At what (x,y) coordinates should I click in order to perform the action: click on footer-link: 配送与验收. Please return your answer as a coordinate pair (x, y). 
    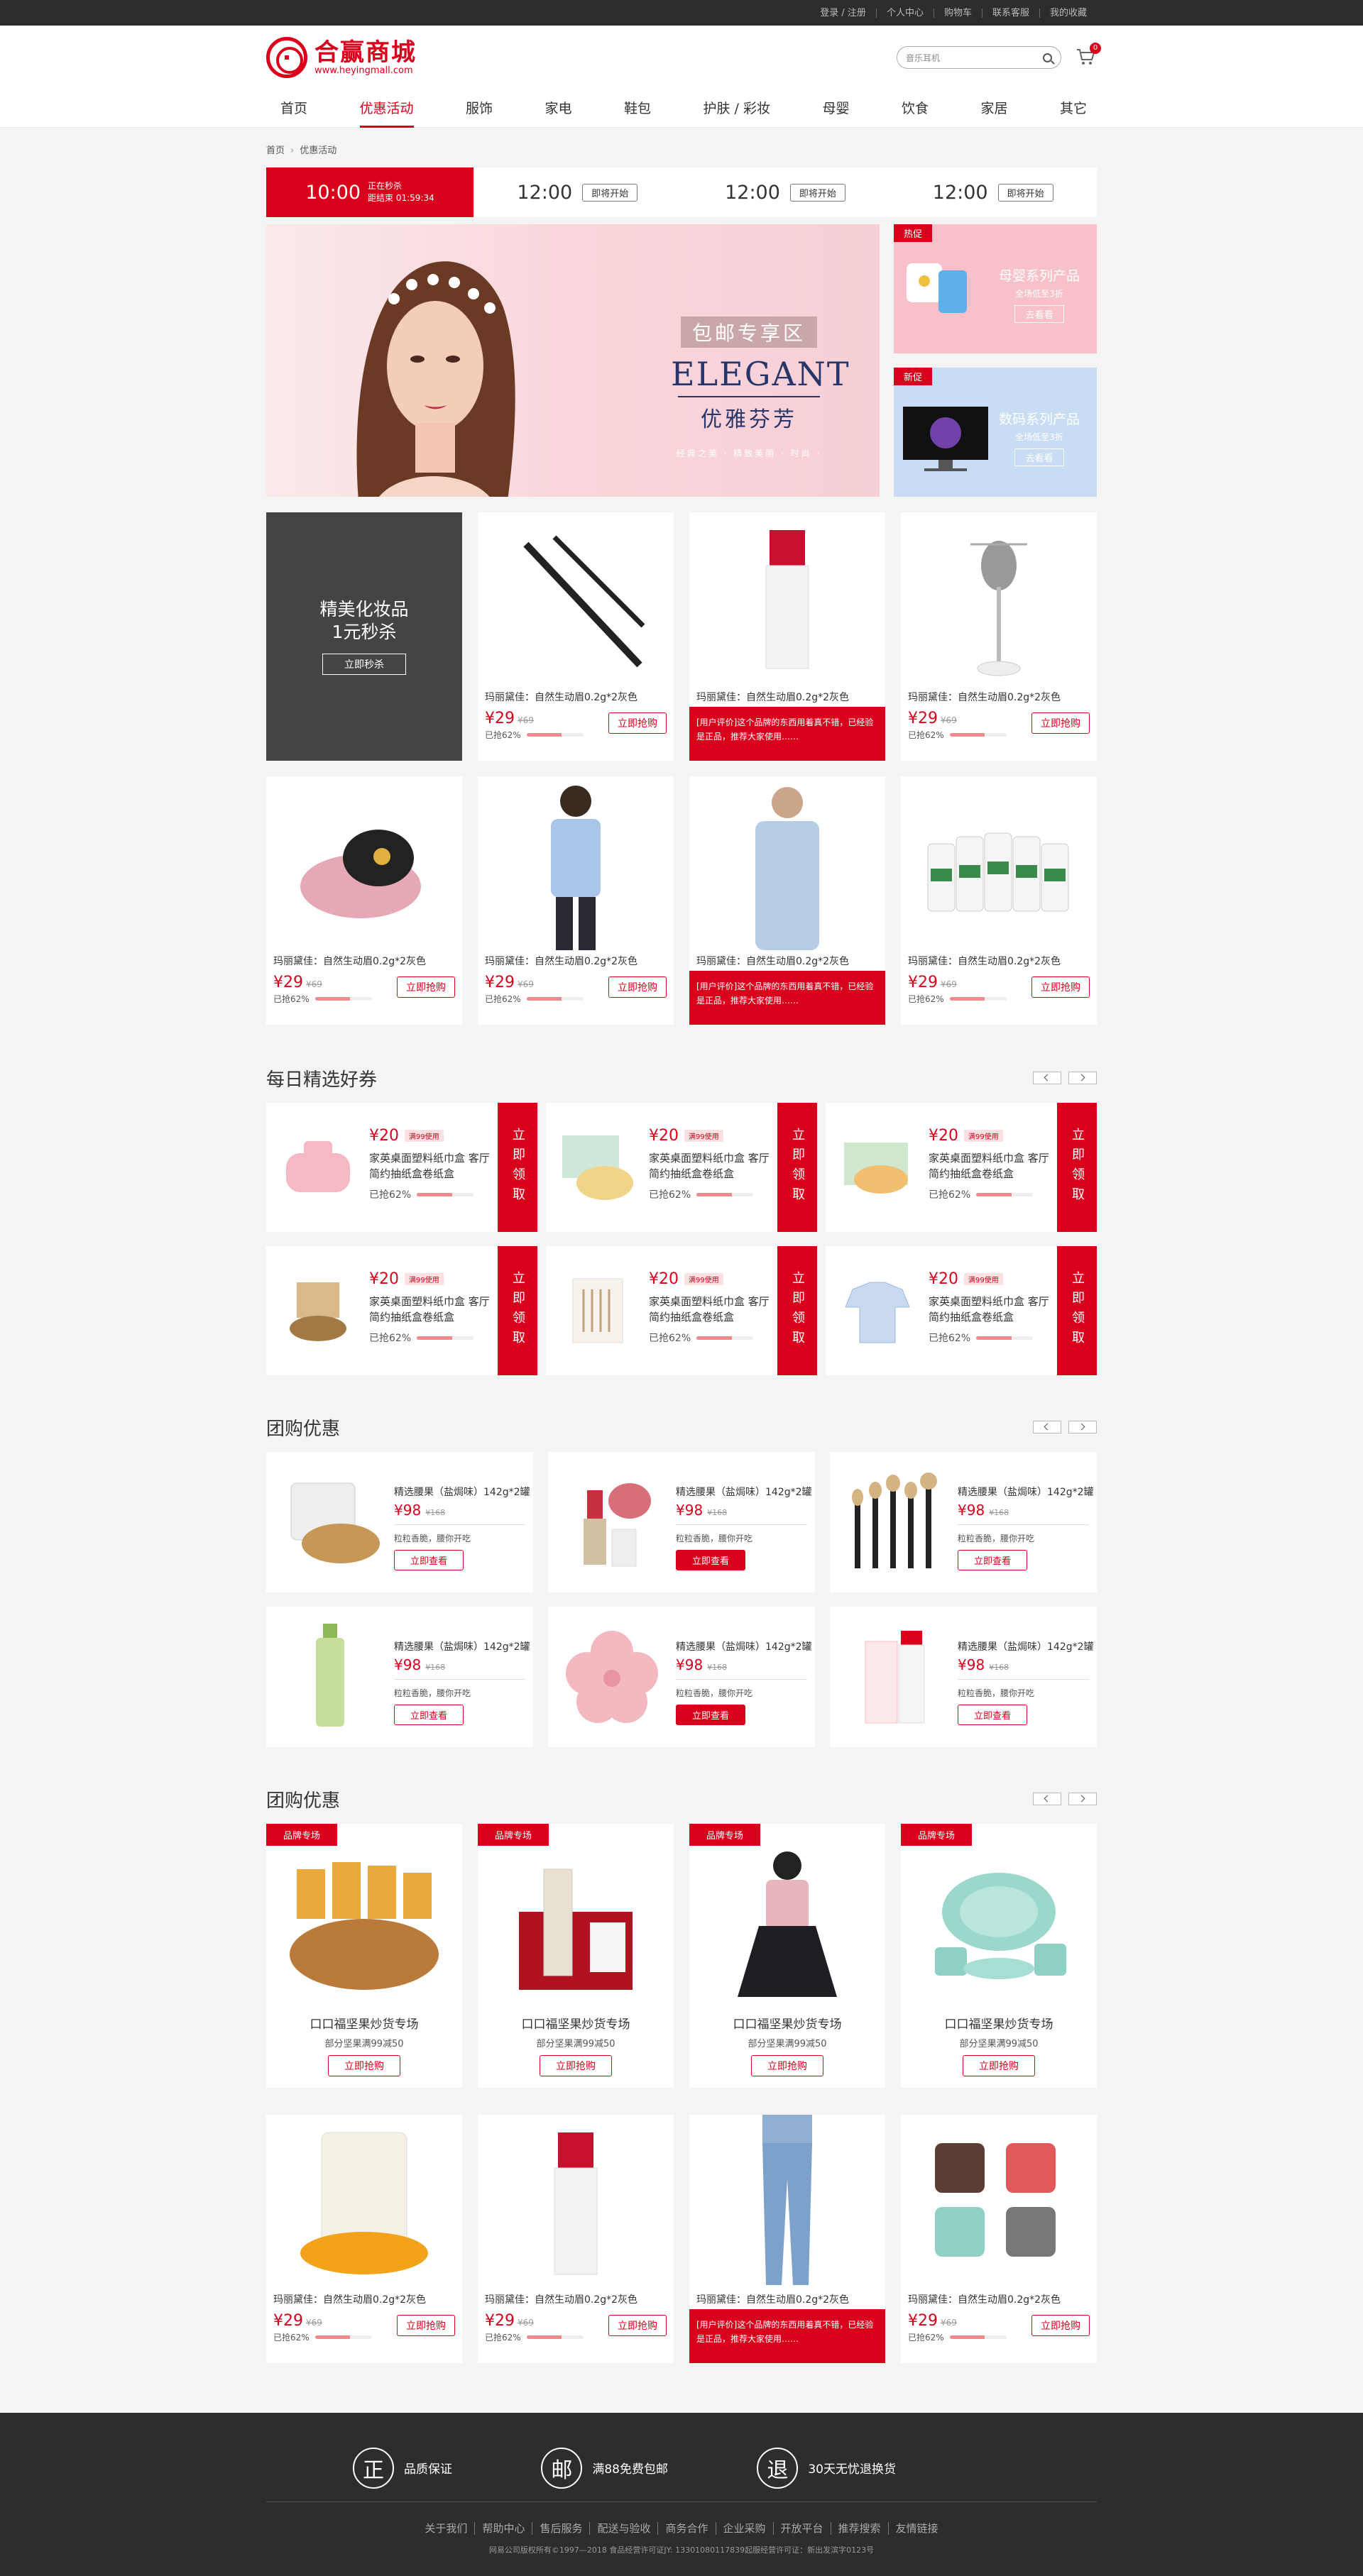
    Looking at the image, I should click on (623, 2528).